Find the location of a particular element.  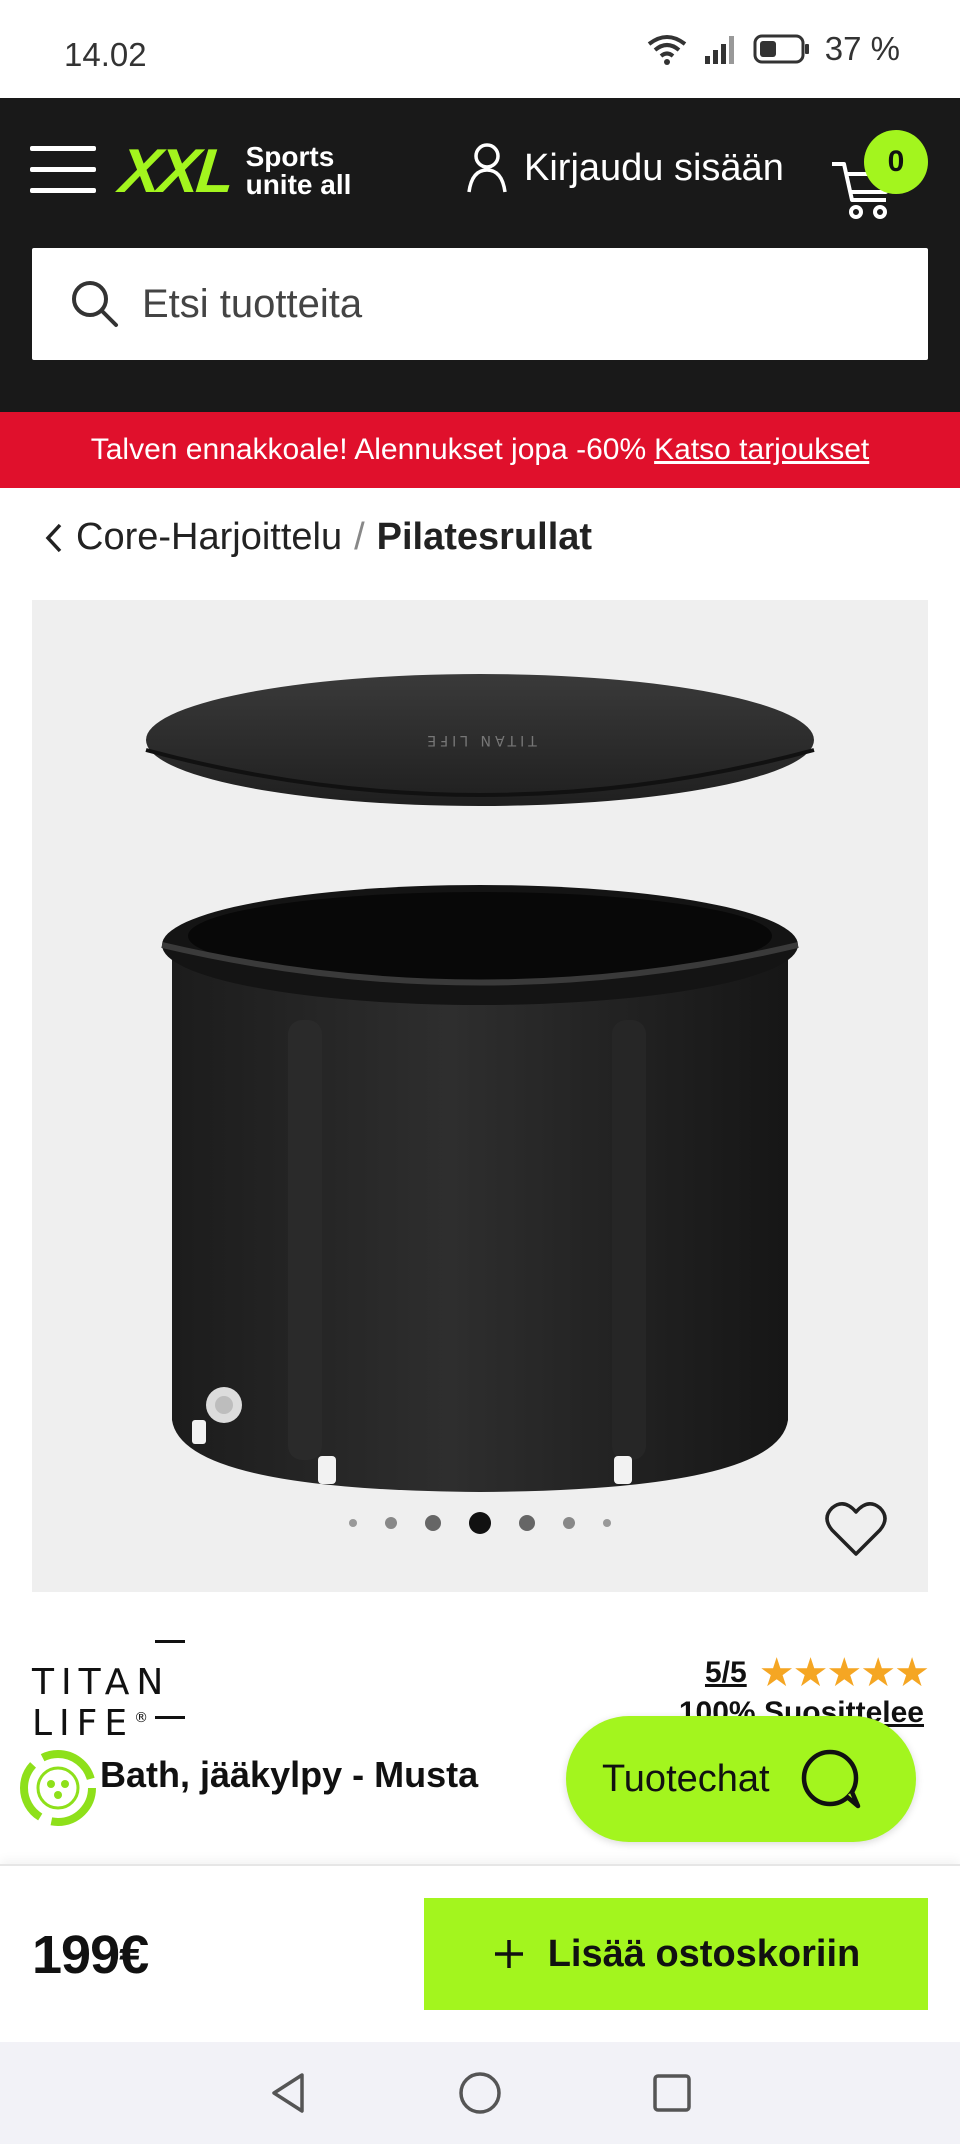

system-nav-bar is located at coordinates (480, 2093).